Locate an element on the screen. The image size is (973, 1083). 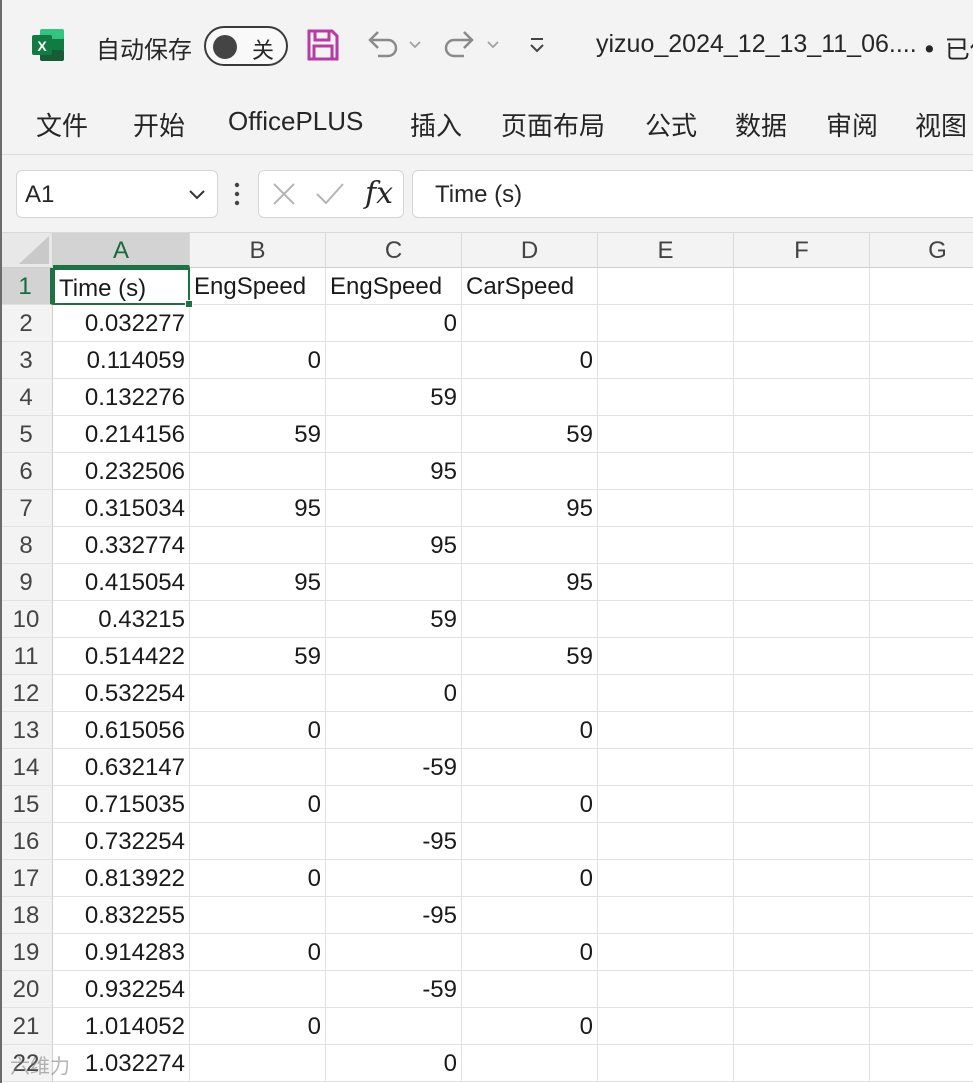
cell-a8: 0.332774 is located at coordinates (121, 545).